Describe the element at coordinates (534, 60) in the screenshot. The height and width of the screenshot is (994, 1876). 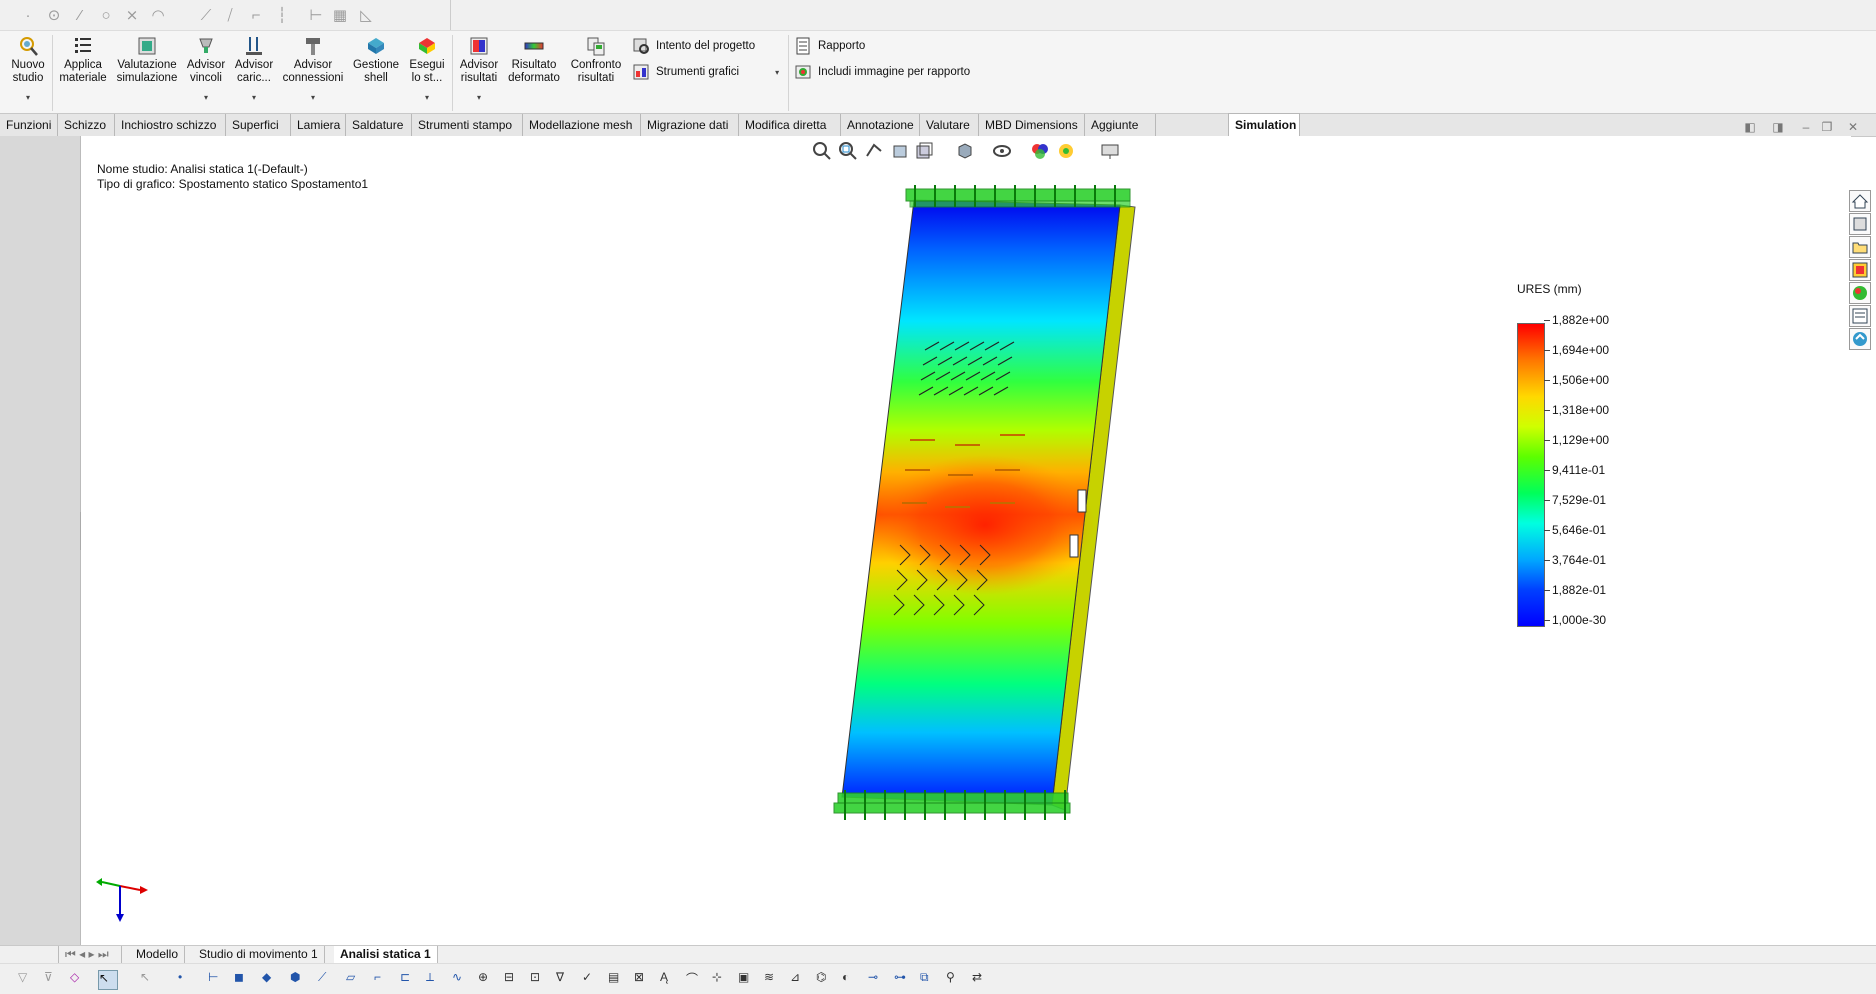
I see `deformed-result-button: Risultato deformato` at that location.